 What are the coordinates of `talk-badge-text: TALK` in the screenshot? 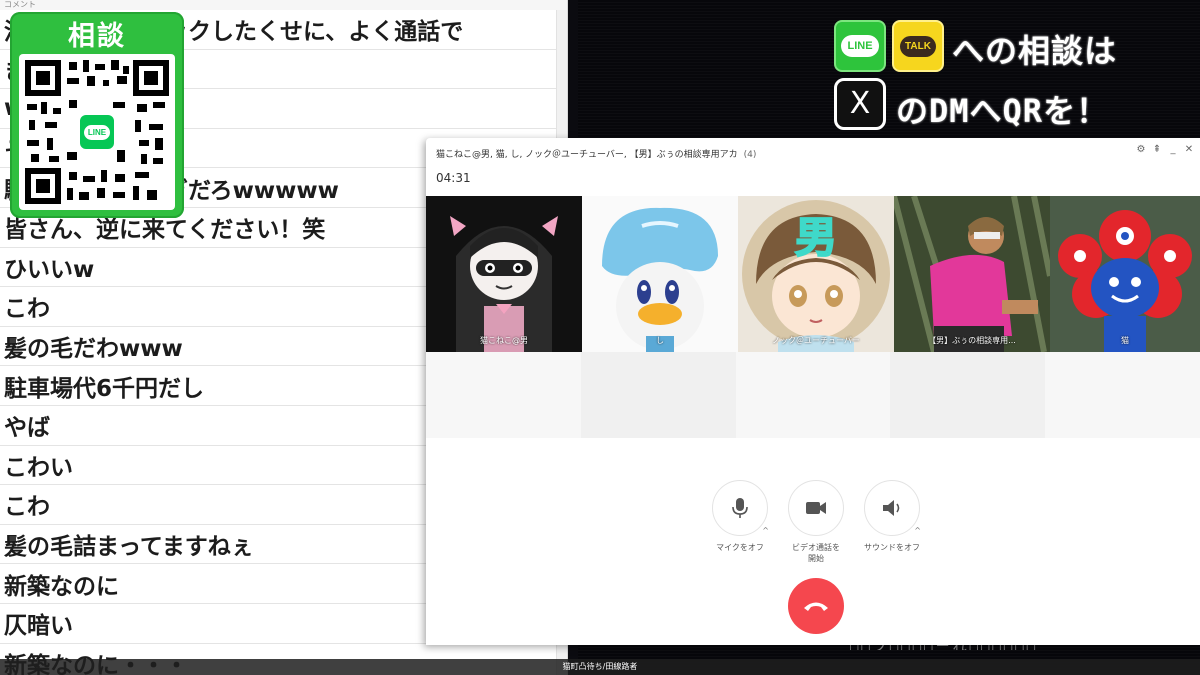 It's located at (918, 46).